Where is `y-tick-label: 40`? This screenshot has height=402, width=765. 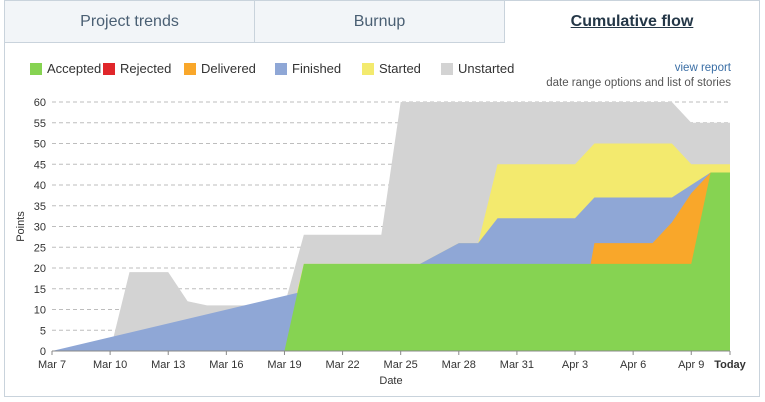 y-tick-label: 40 is located at coordinates (40, 186).